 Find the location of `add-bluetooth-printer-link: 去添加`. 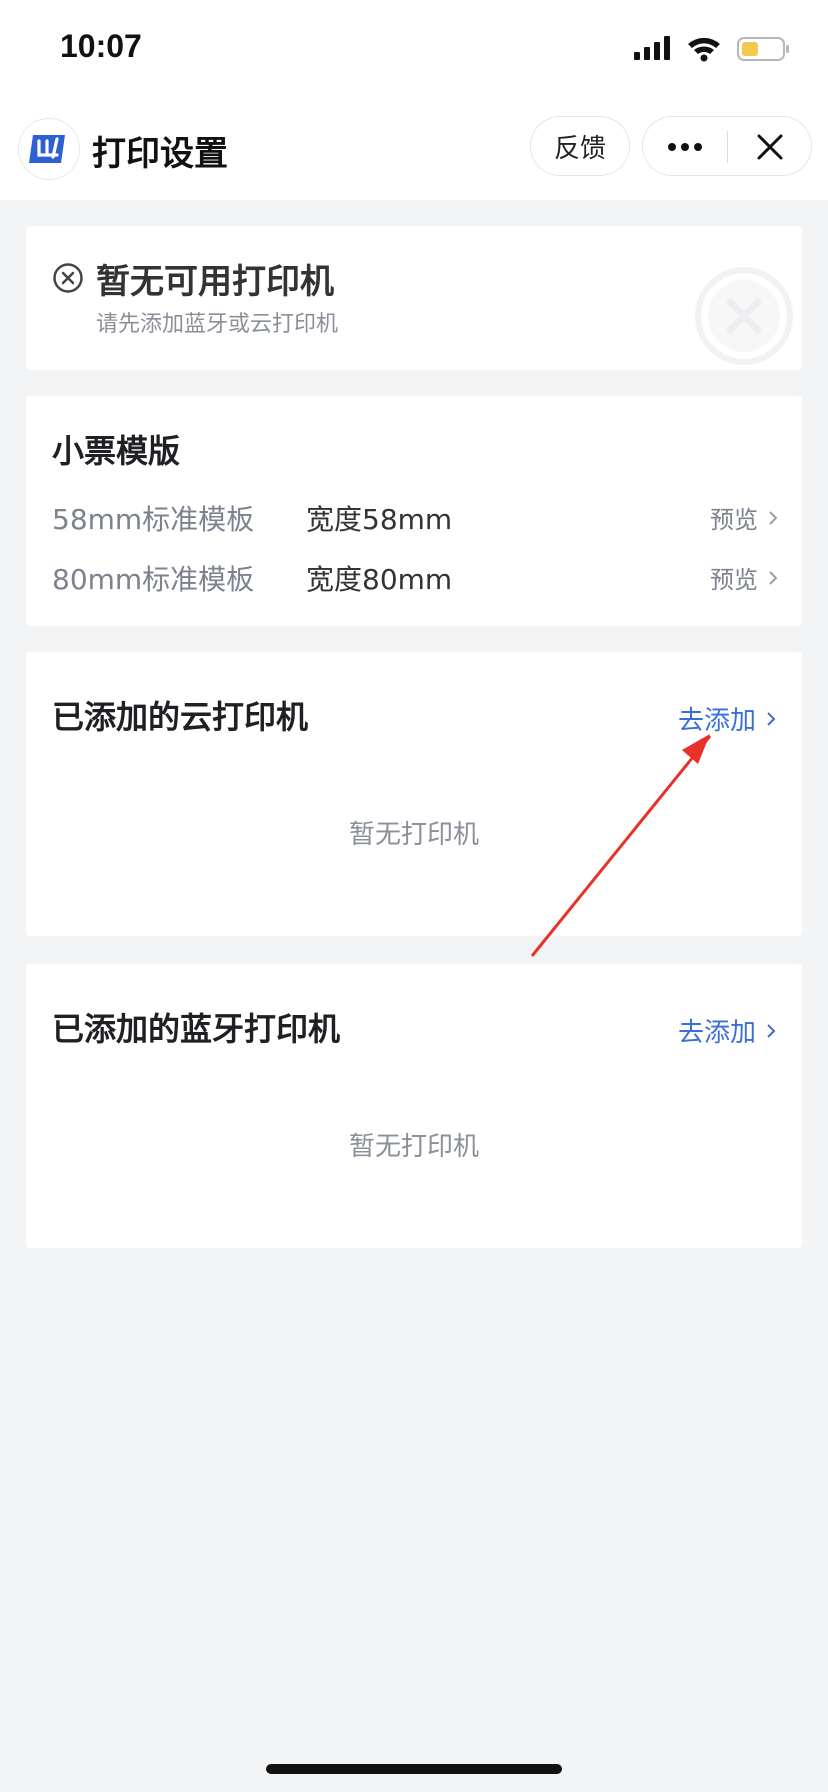

add-bluetooth-printer-link: 去添加 is located at coordinates (727, 1030).